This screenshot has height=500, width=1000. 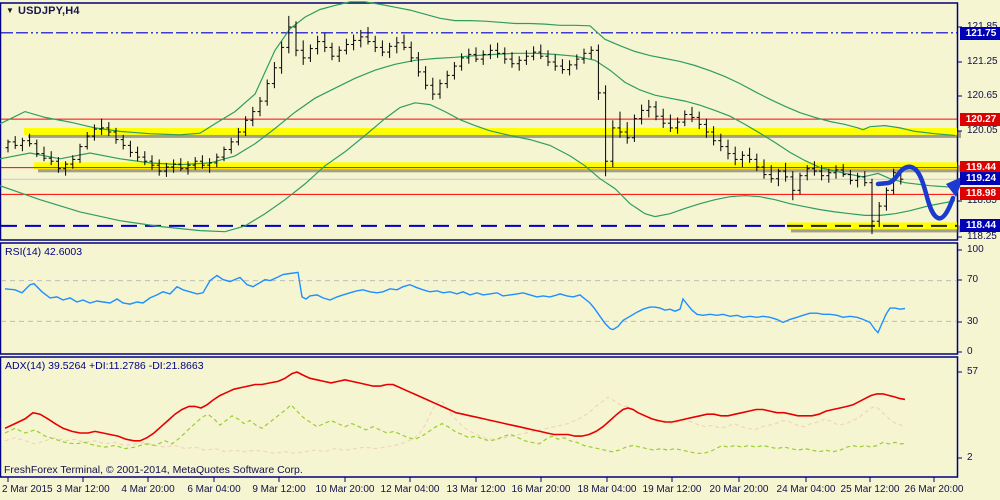 I want to click on symbol-dropdown-icon: ▼, so click(x=10, y=10).